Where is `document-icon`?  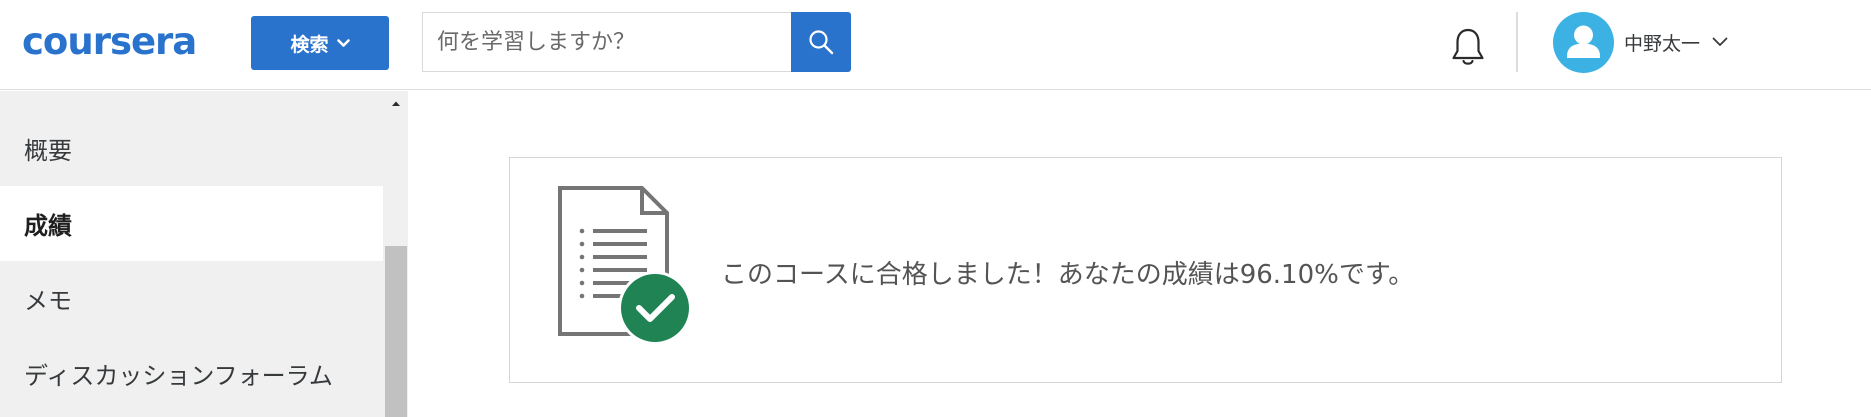 document-icon is located at coordinates (625, 265).